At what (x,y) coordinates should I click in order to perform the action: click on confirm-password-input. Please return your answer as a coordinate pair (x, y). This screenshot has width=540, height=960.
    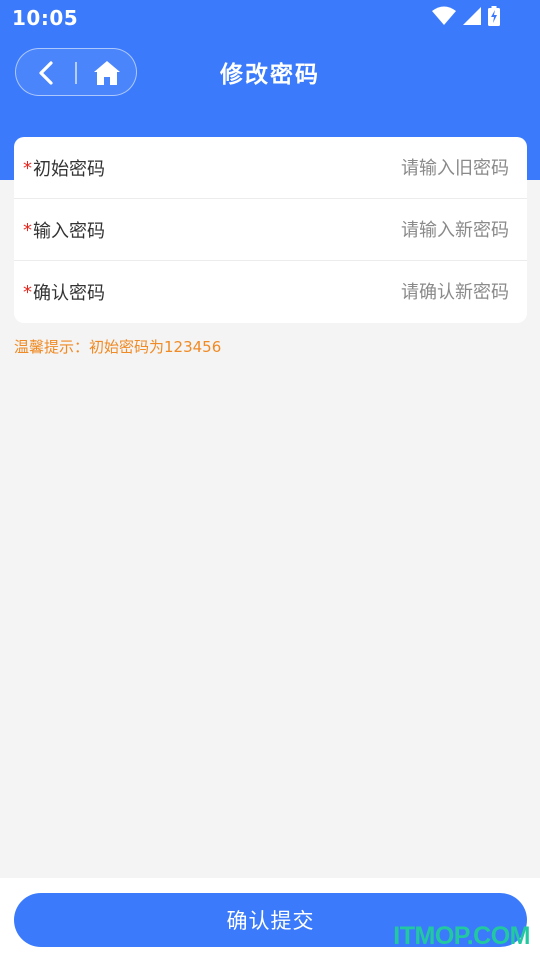
    Looking at the image, I should click on (359, 292).